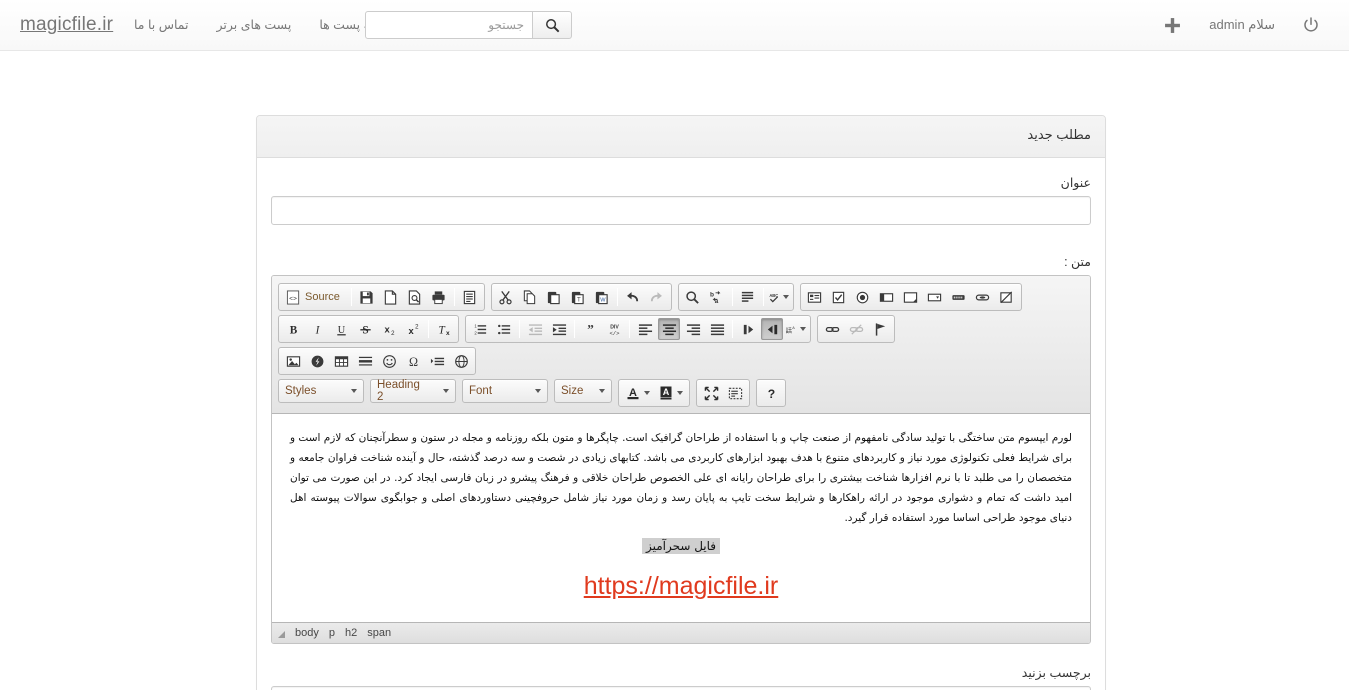  What do you see at coordinates (637, 393) in the screenshot?
I see `text-color-button: A` at bounding box center [637, 393].